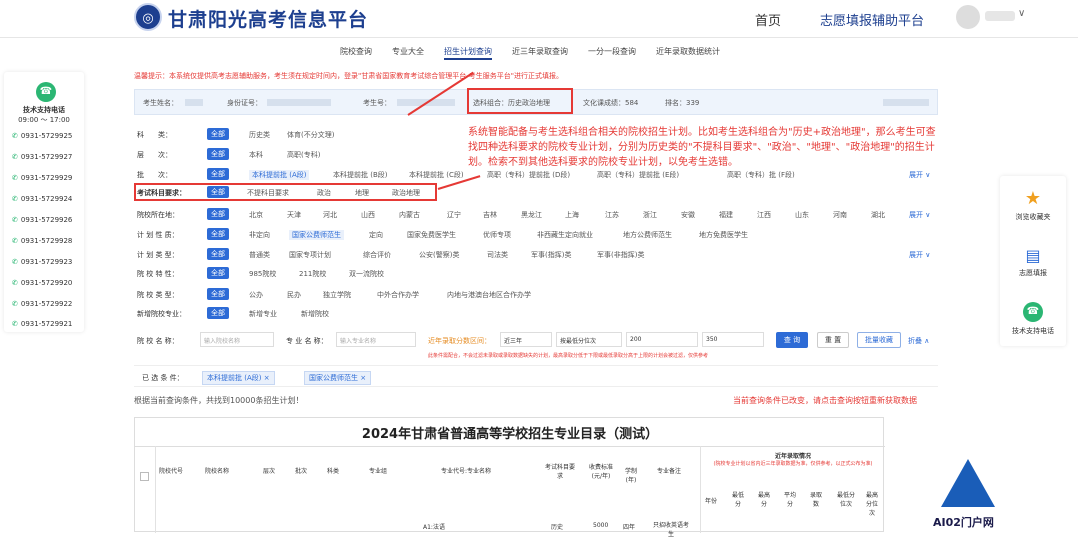 The width and height of the screenshot is (1078, 538). Describe the element at coordinates (237, 339) in the screenshot. I see `school-name-input: 输入院校名称` at that location.